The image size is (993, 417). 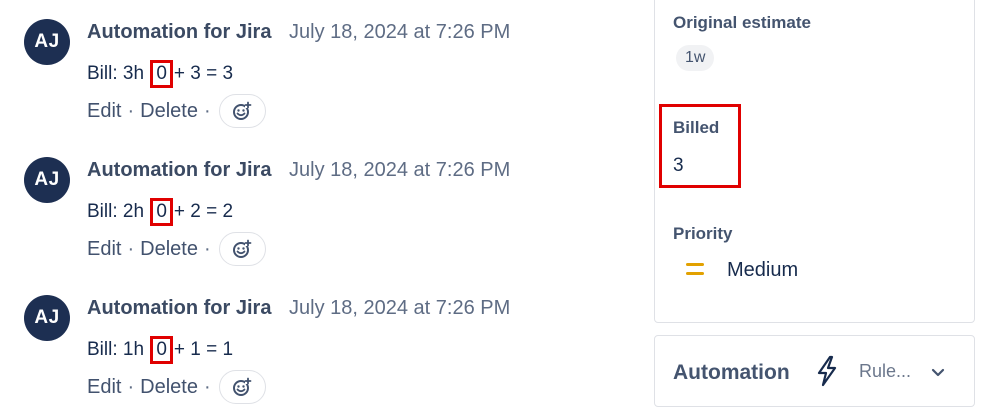 I want to click on original-estimate-value: 1w, so click(x=695, y=58).